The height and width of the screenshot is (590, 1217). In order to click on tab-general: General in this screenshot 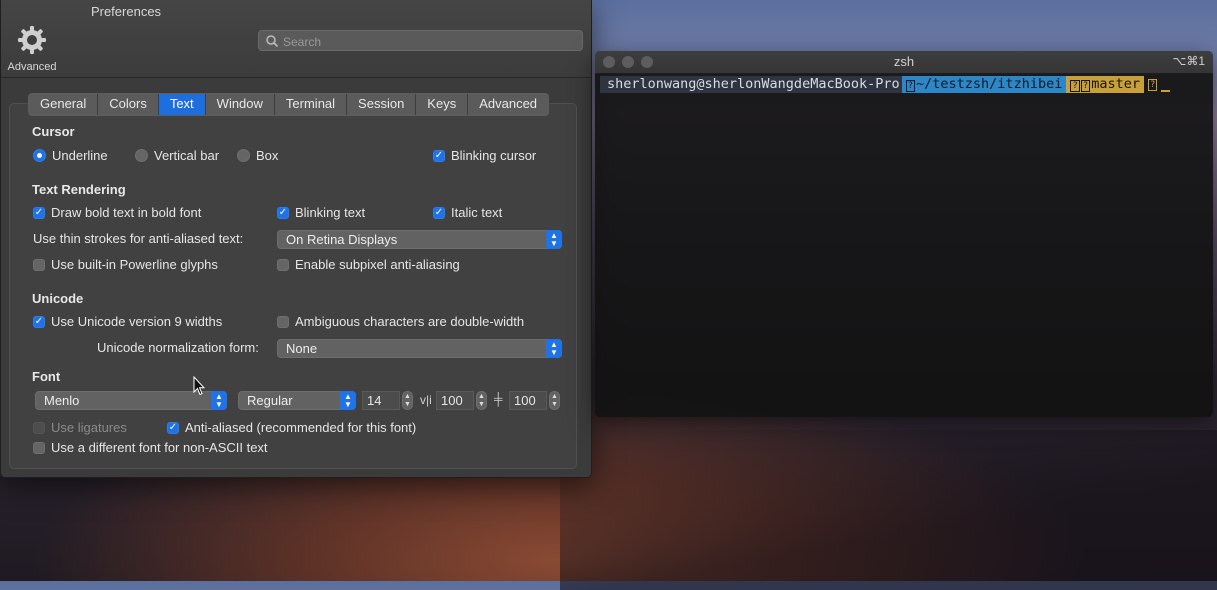, I will do `click(64, 104)`.